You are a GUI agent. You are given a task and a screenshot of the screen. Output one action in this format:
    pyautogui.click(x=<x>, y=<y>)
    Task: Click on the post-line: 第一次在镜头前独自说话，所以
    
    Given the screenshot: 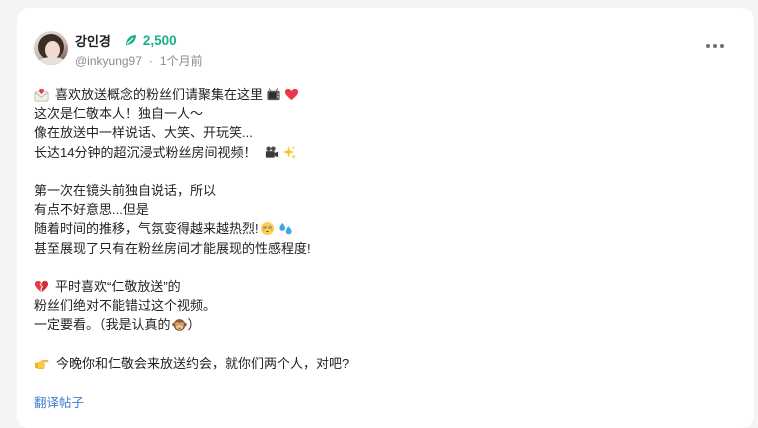 What is the action you would take?
    pyautogui.click(x=125, y=190)
    